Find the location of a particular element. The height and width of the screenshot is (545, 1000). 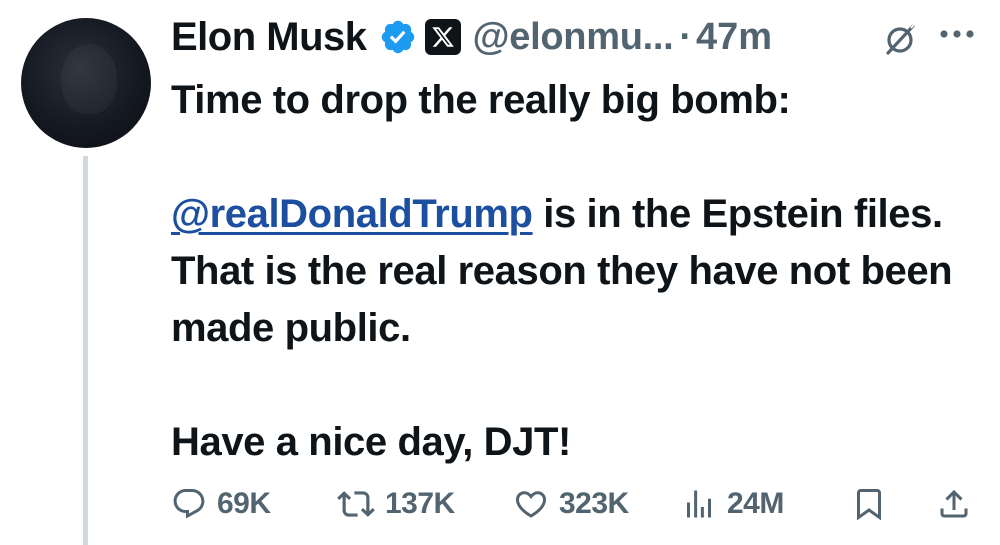

like-button: 323K is located at coordinates (571, 504).